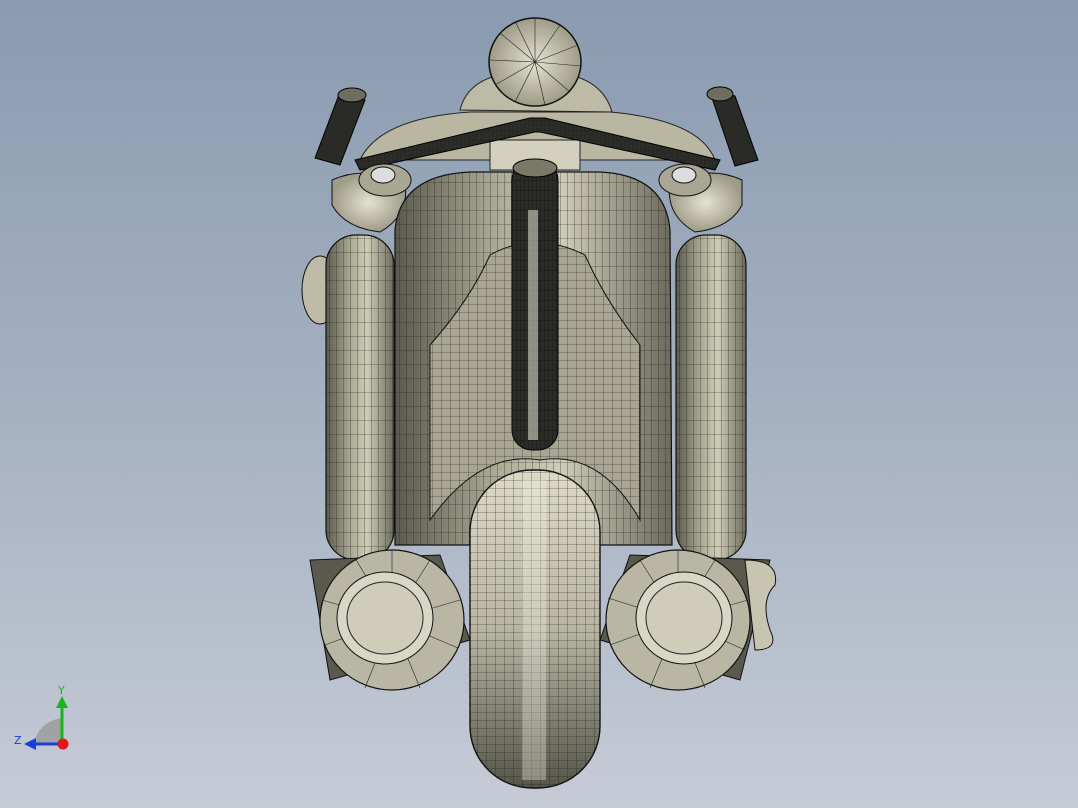  What do you see at coordinates (536, 65) in the screenshot?
I see `headlight-disk` at bounding box center [536, 65].